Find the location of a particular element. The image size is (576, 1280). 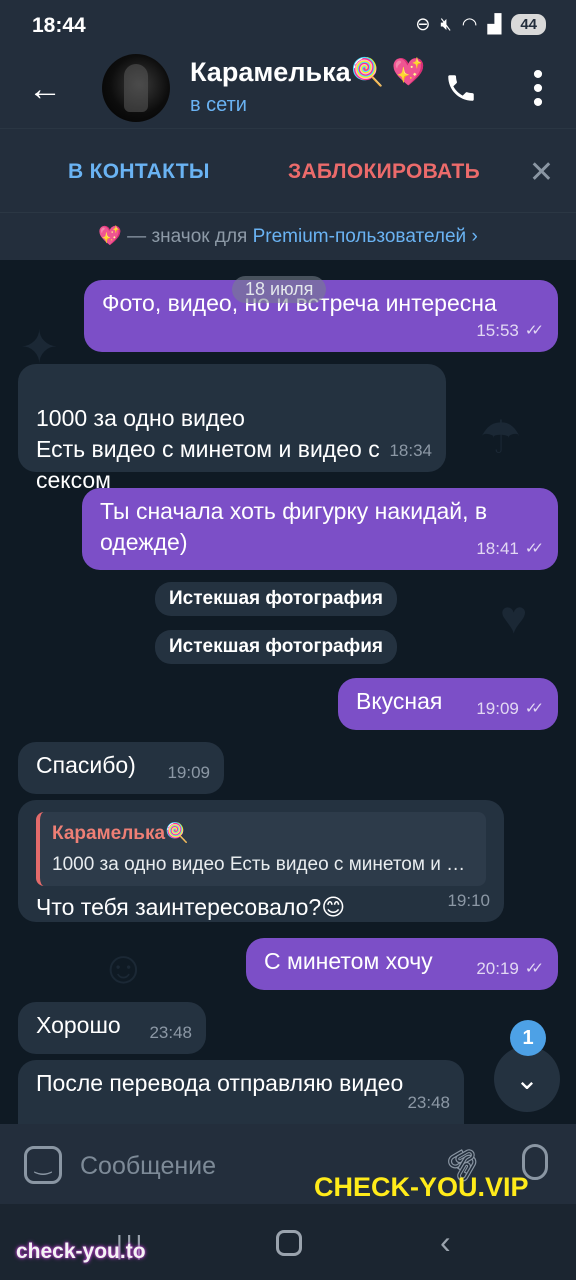

wifi-icon: ◠ is located at coordinates (469, 24).